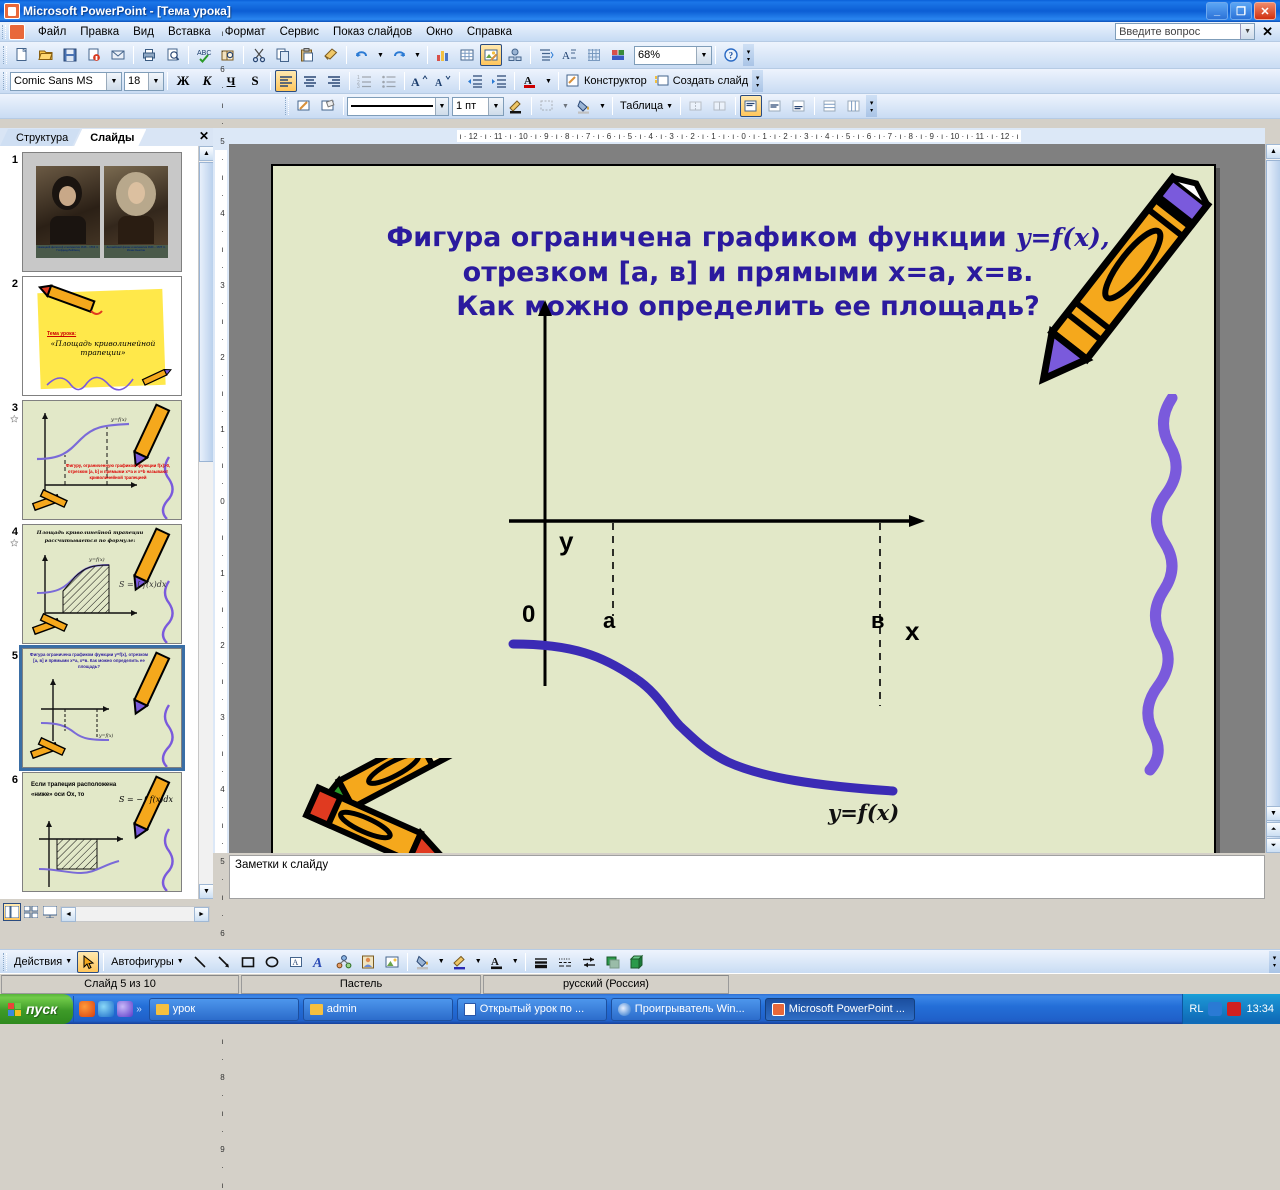 The image size is (1280, 1190). I want to click on menu-item-view: Вид, so click(143, 32).